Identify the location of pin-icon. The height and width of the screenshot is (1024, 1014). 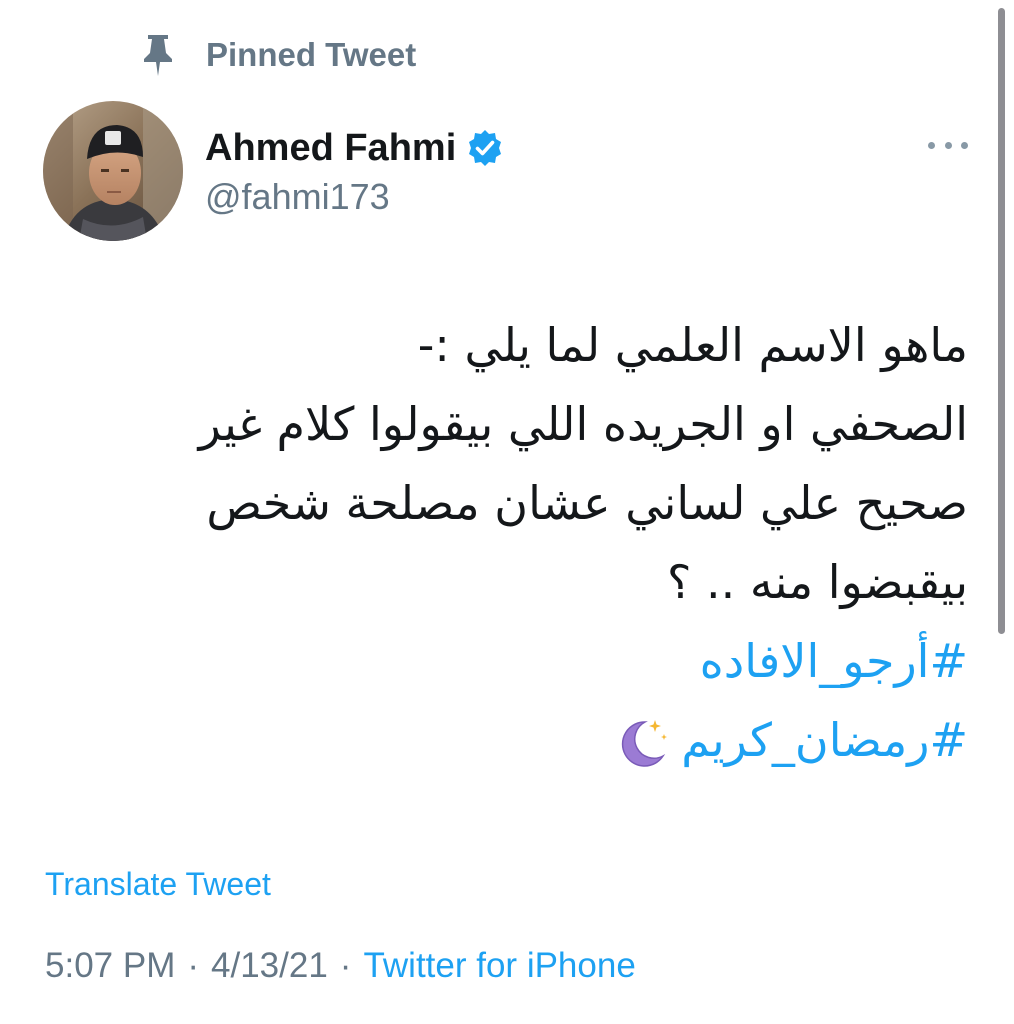
(158, 55).